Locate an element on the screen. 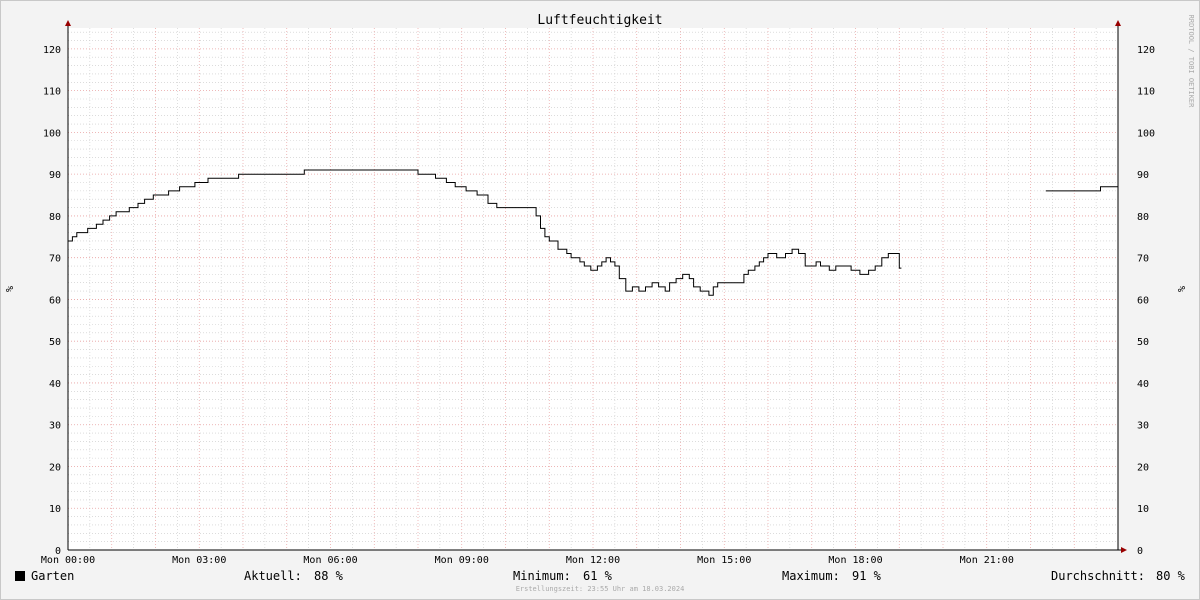 The height and width of the screenshot is (600, 1200). current-label: Aktuell: is located at coordinates (273, 576).